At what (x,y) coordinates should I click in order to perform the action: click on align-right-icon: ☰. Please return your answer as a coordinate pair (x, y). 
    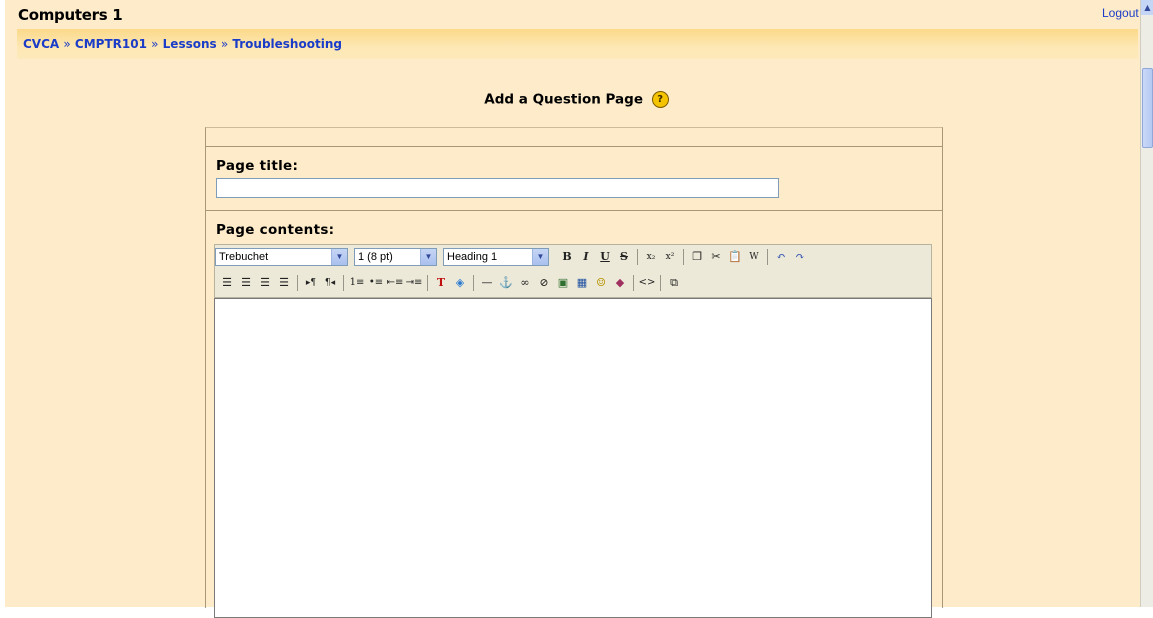
    Looking at the image, I should click on (265, 283).